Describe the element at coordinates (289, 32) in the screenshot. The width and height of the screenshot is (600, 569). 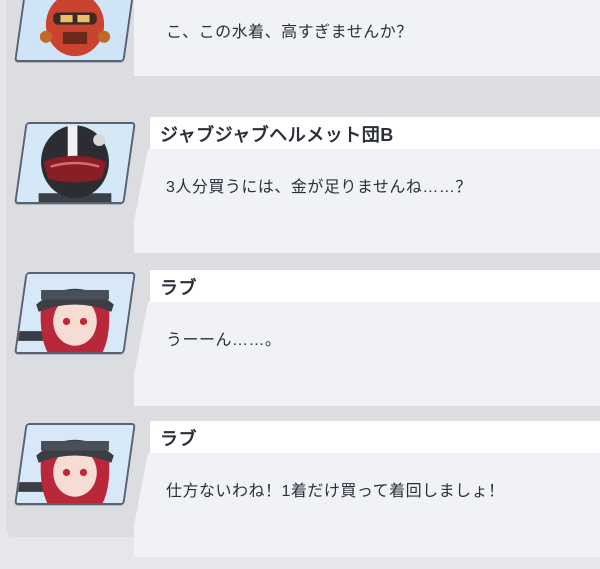
I see `dialogue-text: こ、この水着、高すぎませんか？` at that location.